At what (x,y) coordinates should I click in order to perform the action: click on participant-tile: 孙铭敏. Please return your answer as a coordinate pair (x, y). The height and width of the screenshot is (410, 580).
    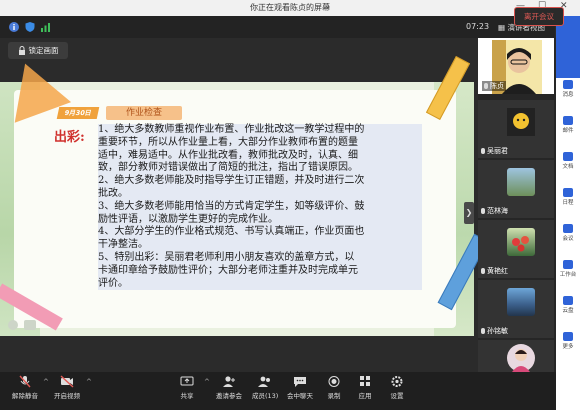
    Looking at the image, I should click on (516, 309).